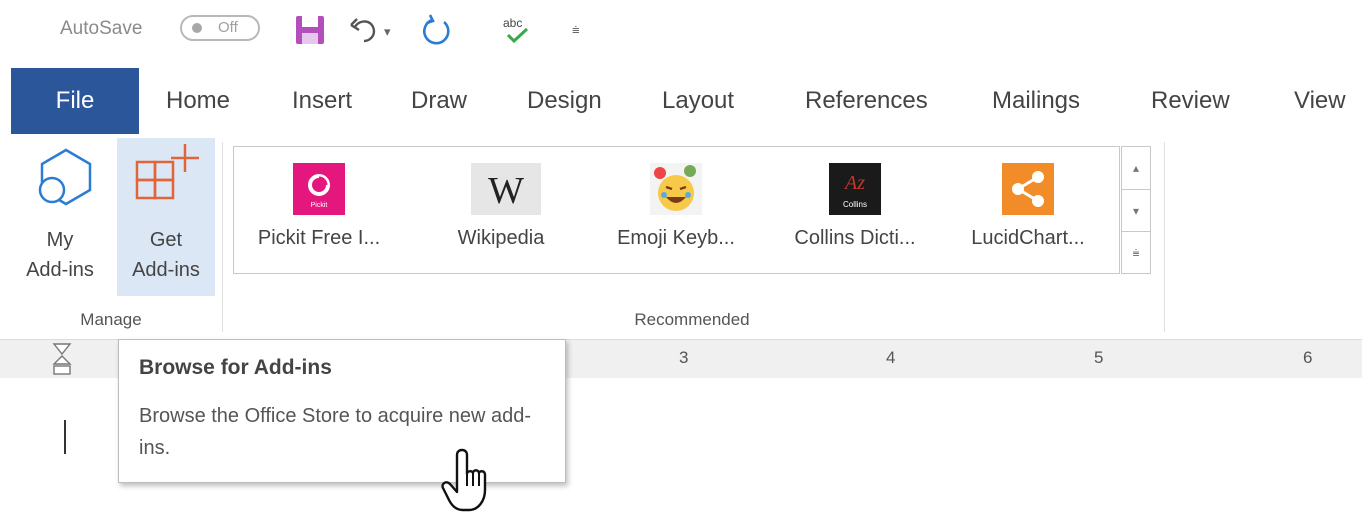  I want to click on text-cursor, so click(65, 437).